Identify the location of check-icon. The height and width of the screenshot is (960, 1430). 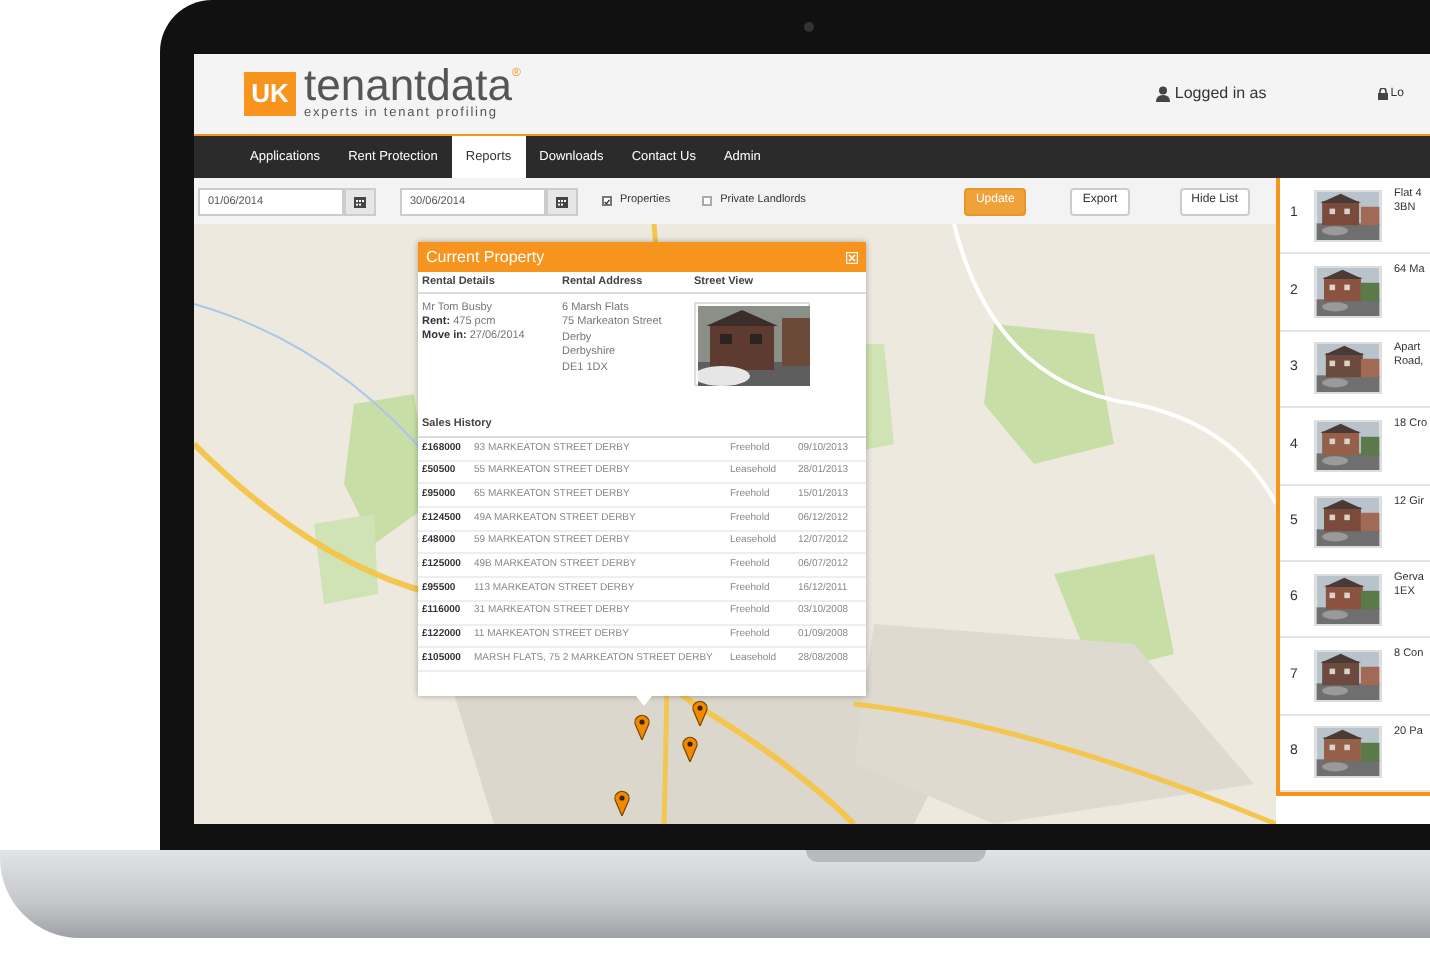
(607, 201).